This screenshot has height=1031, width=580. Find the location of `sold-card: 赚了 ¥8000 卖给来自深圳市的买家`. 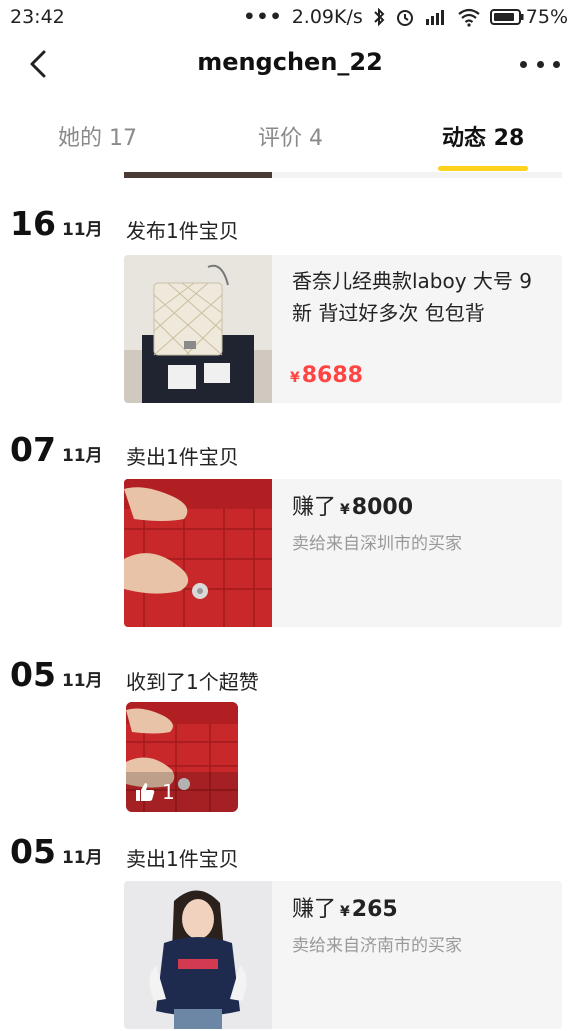

sold-card: 赚了 ¥8000 卖给来自深圳市的买家 is located at coordinates (343, 553).